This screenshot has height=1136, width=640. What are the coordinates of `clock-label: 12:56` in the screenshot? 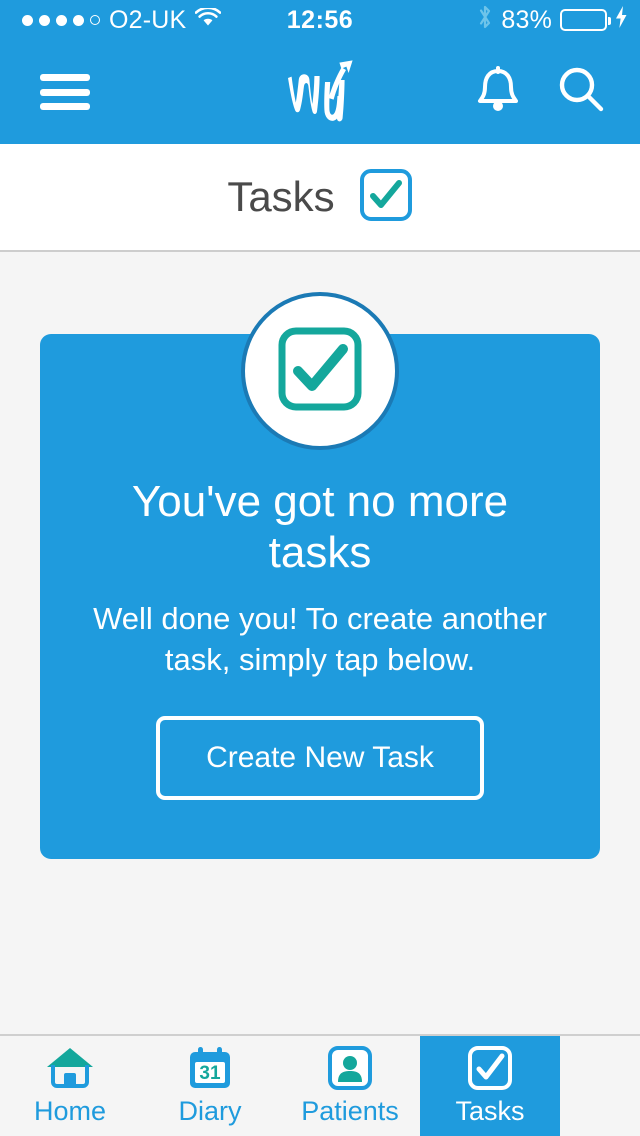 It's located at (320, 19).